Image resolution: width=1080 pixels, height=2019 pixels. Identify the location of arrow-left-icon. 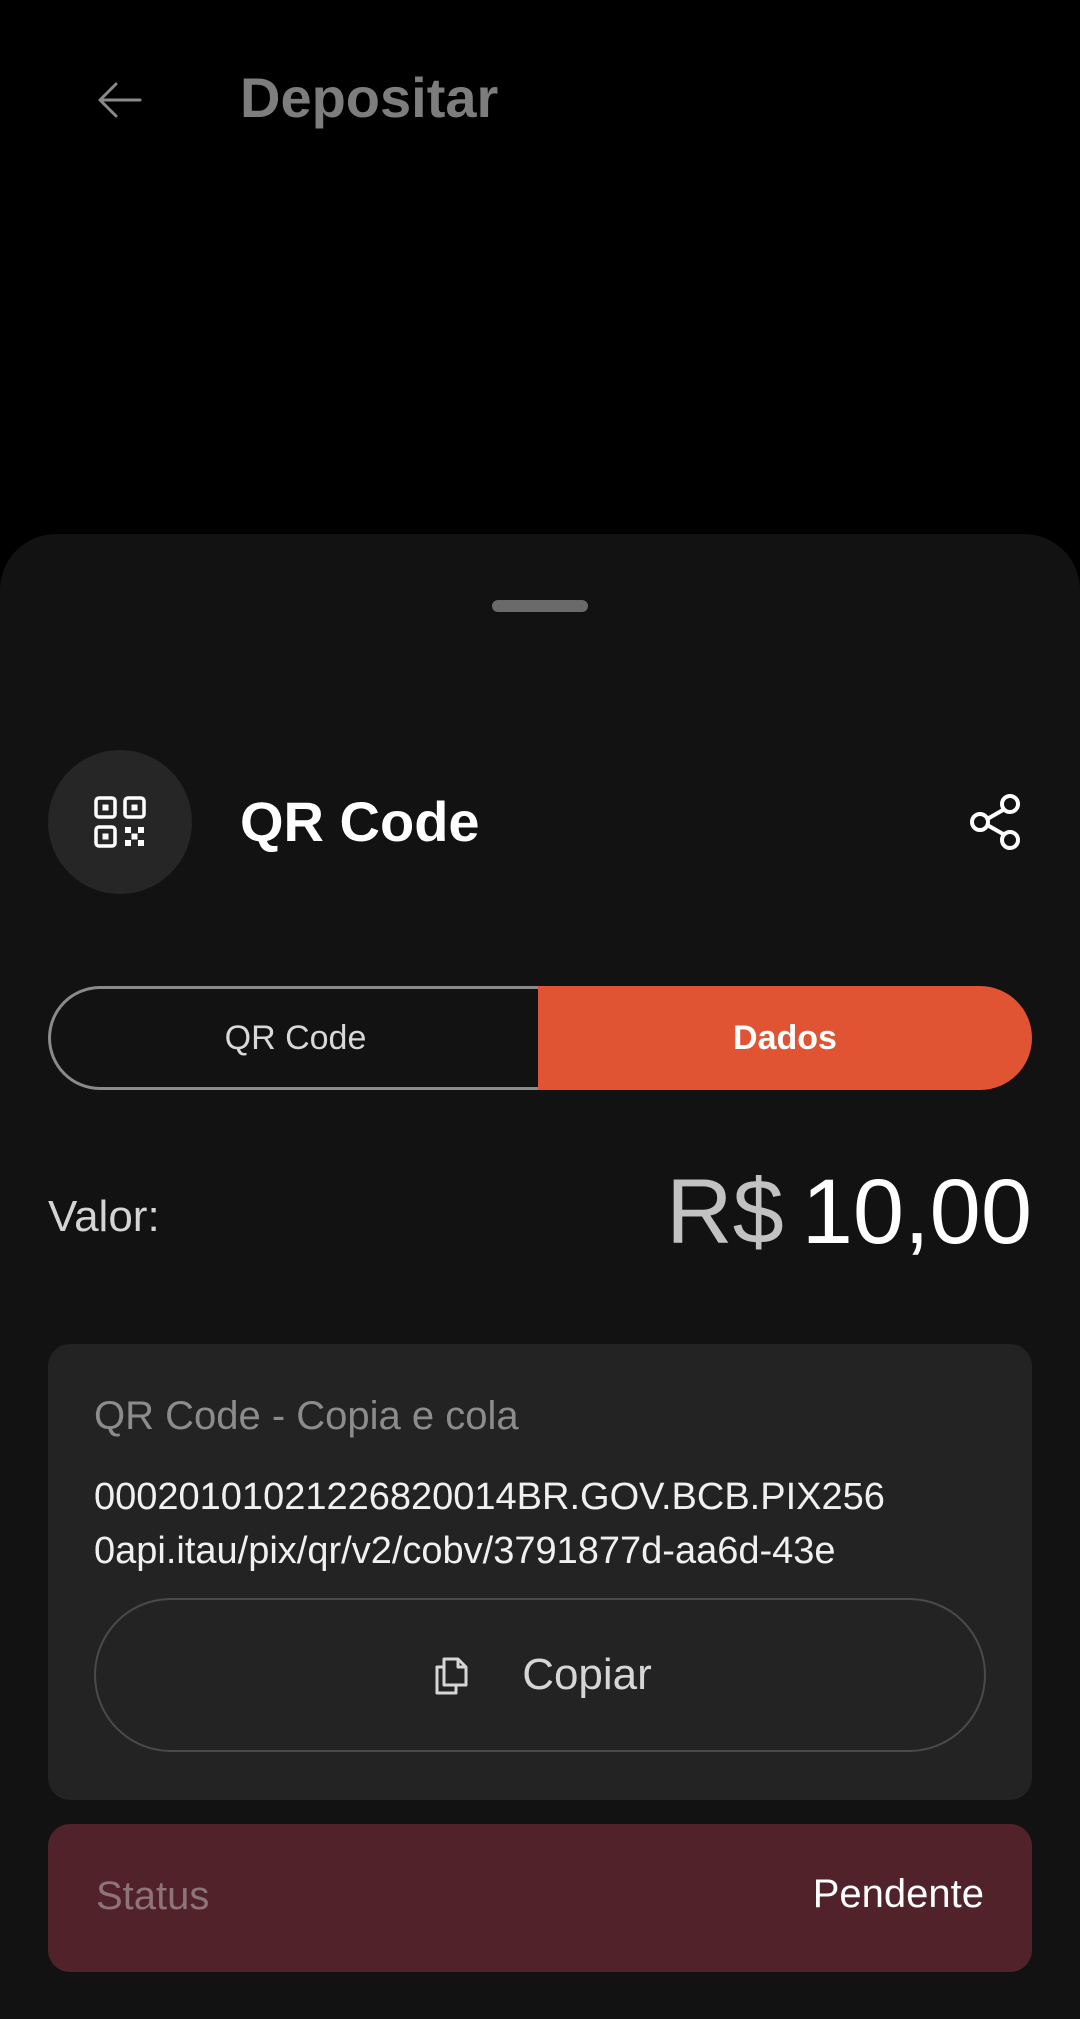
(120, 100).